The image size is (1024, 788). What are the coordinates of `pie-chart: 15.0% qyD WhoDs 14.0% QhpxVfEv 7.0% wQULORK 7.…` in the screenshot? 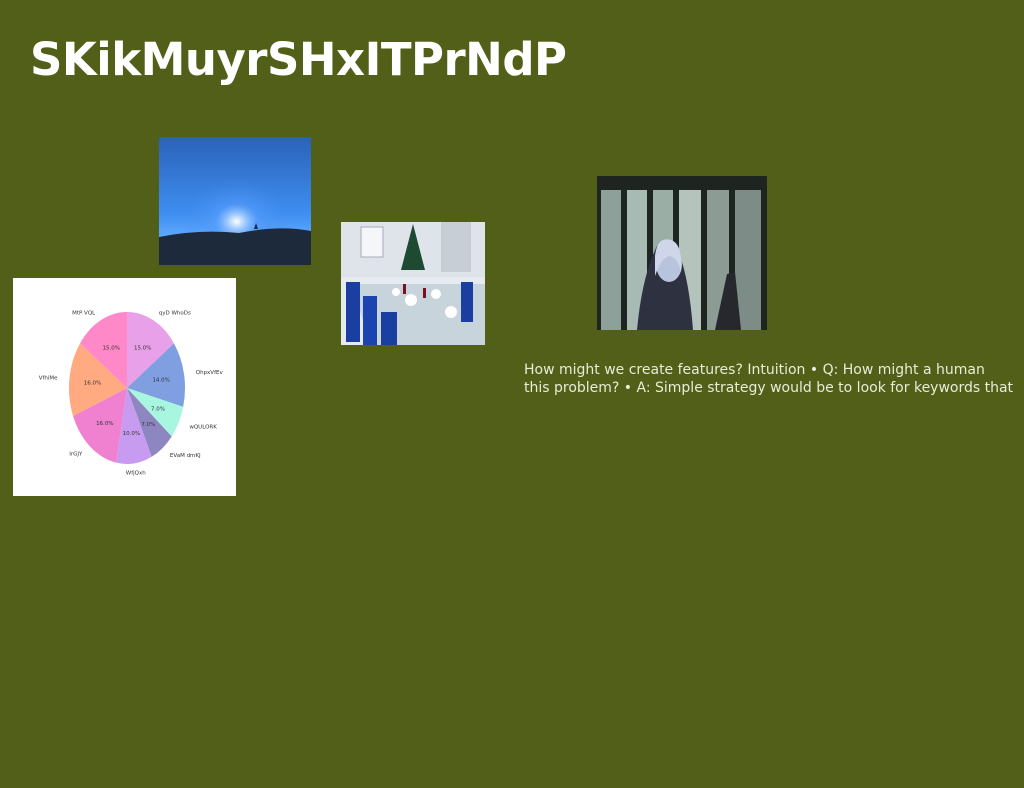 It's located at (124, 387).